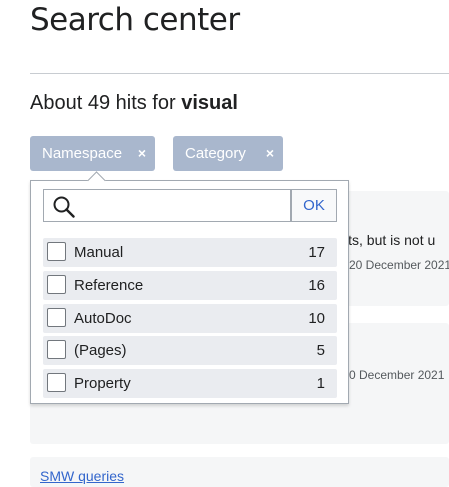  Describe the element at coordinates (103, 318) in the screenshot. I see `facet-label: AutoDoc` at that location.